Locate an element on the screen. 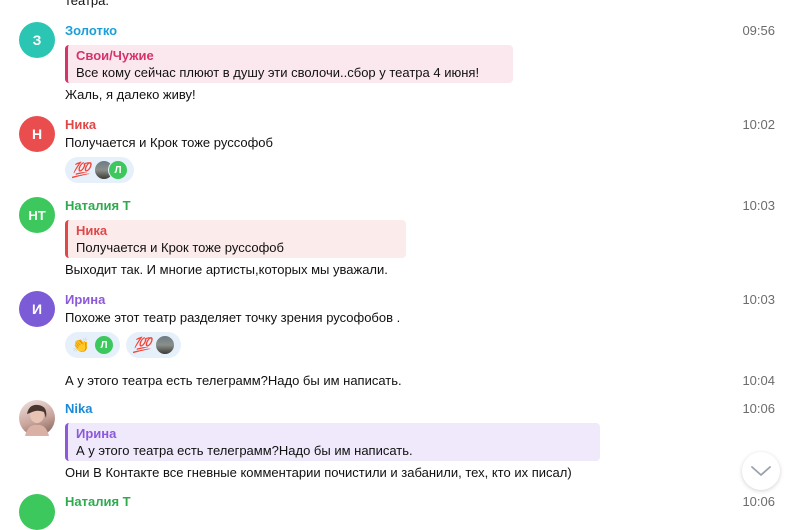 The height and width of the screenshot is (530, 794). avatar: НТ is located at coordinates (37, 215).